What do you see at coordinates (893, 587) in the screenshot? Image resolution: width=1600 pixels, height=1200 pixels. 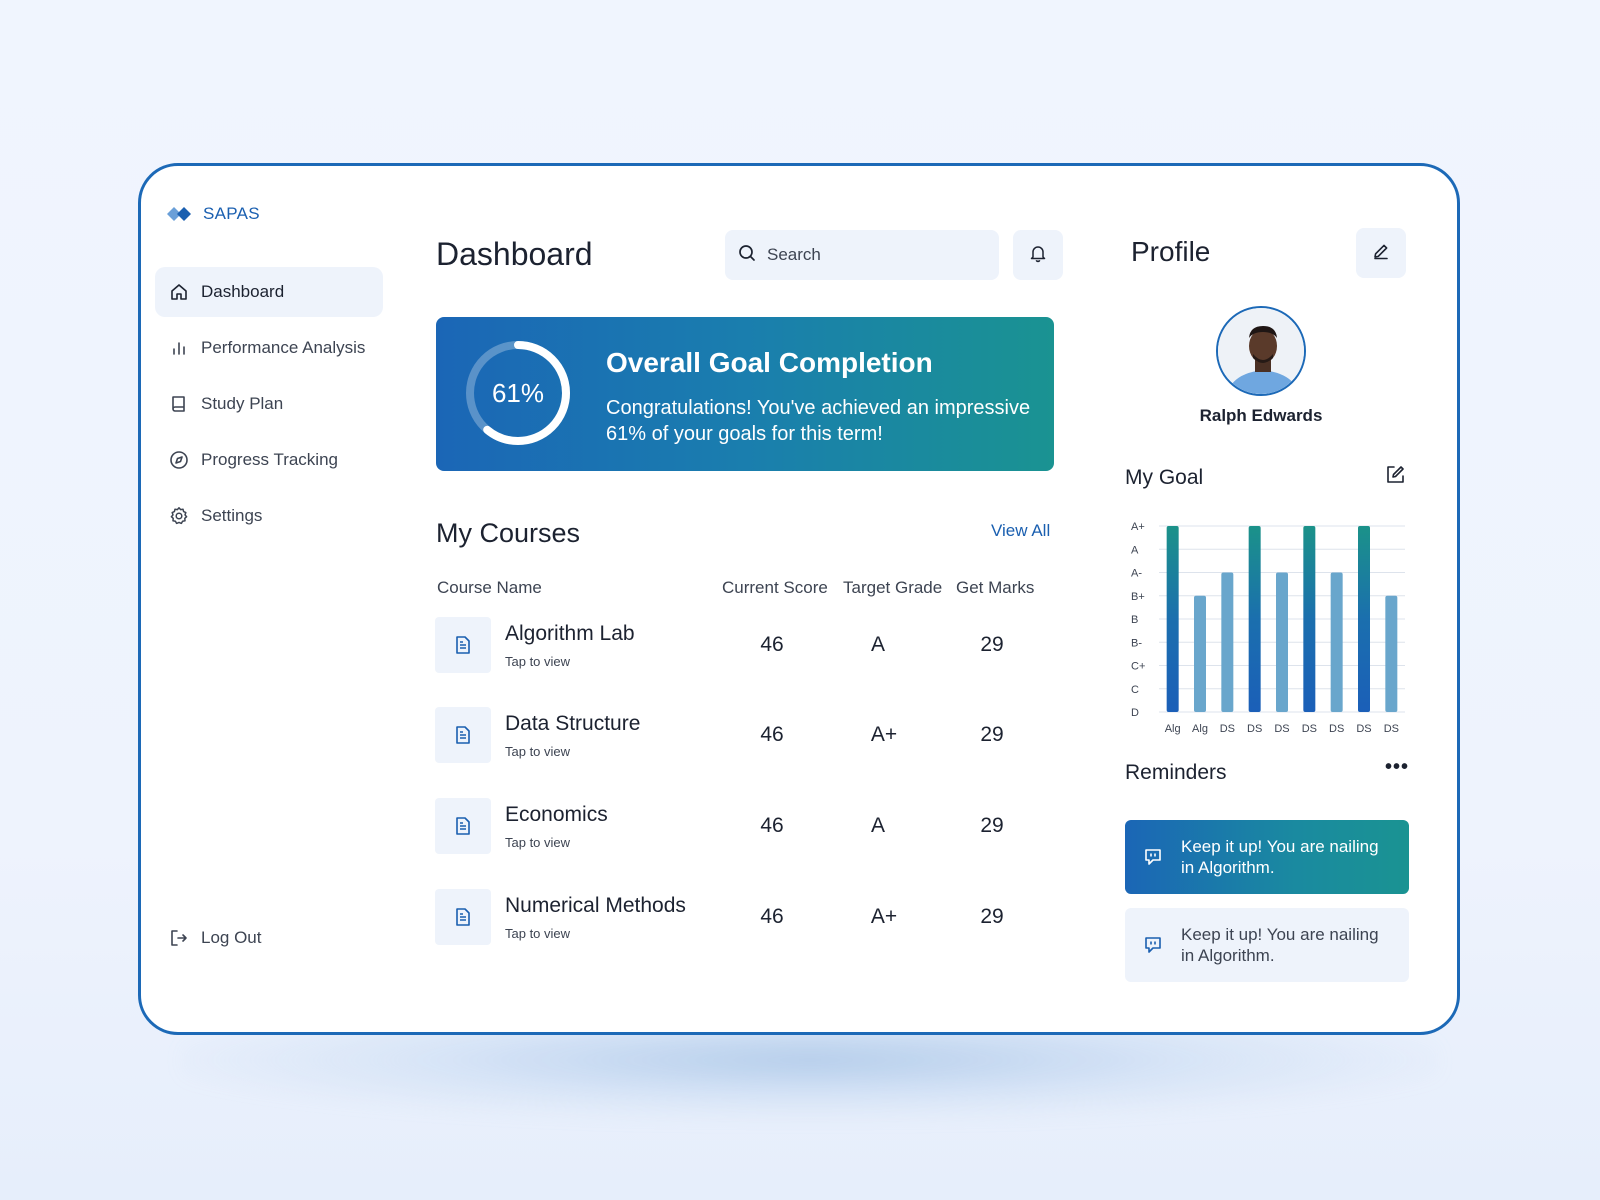 I see `column-header-target-grade: Target Grade` at bounding box center [893, 587].